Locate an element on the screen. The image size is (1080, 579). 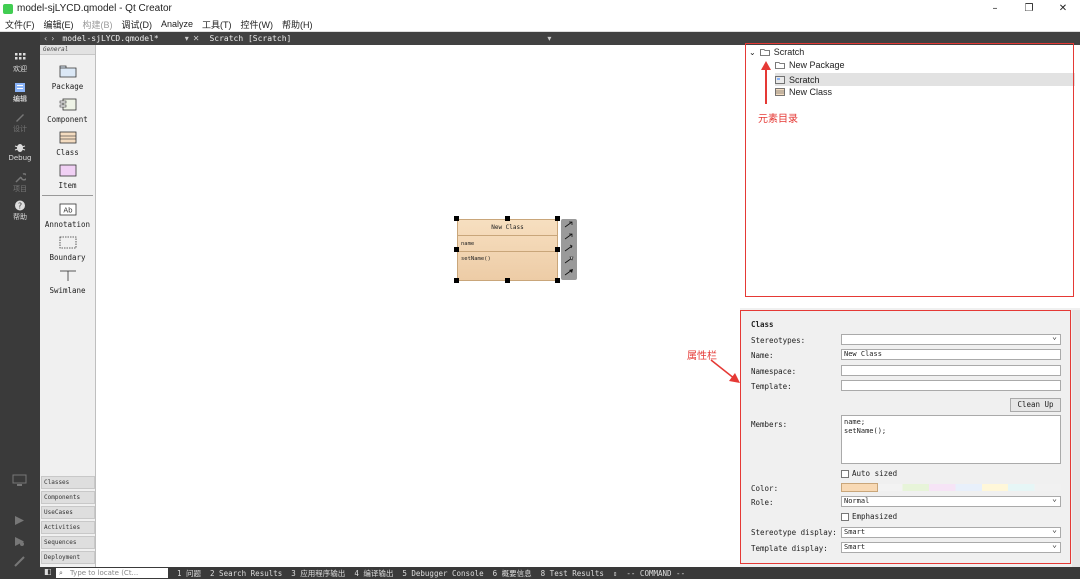
stereotype-display-combo: Smart is located at coordinates (951, 531).